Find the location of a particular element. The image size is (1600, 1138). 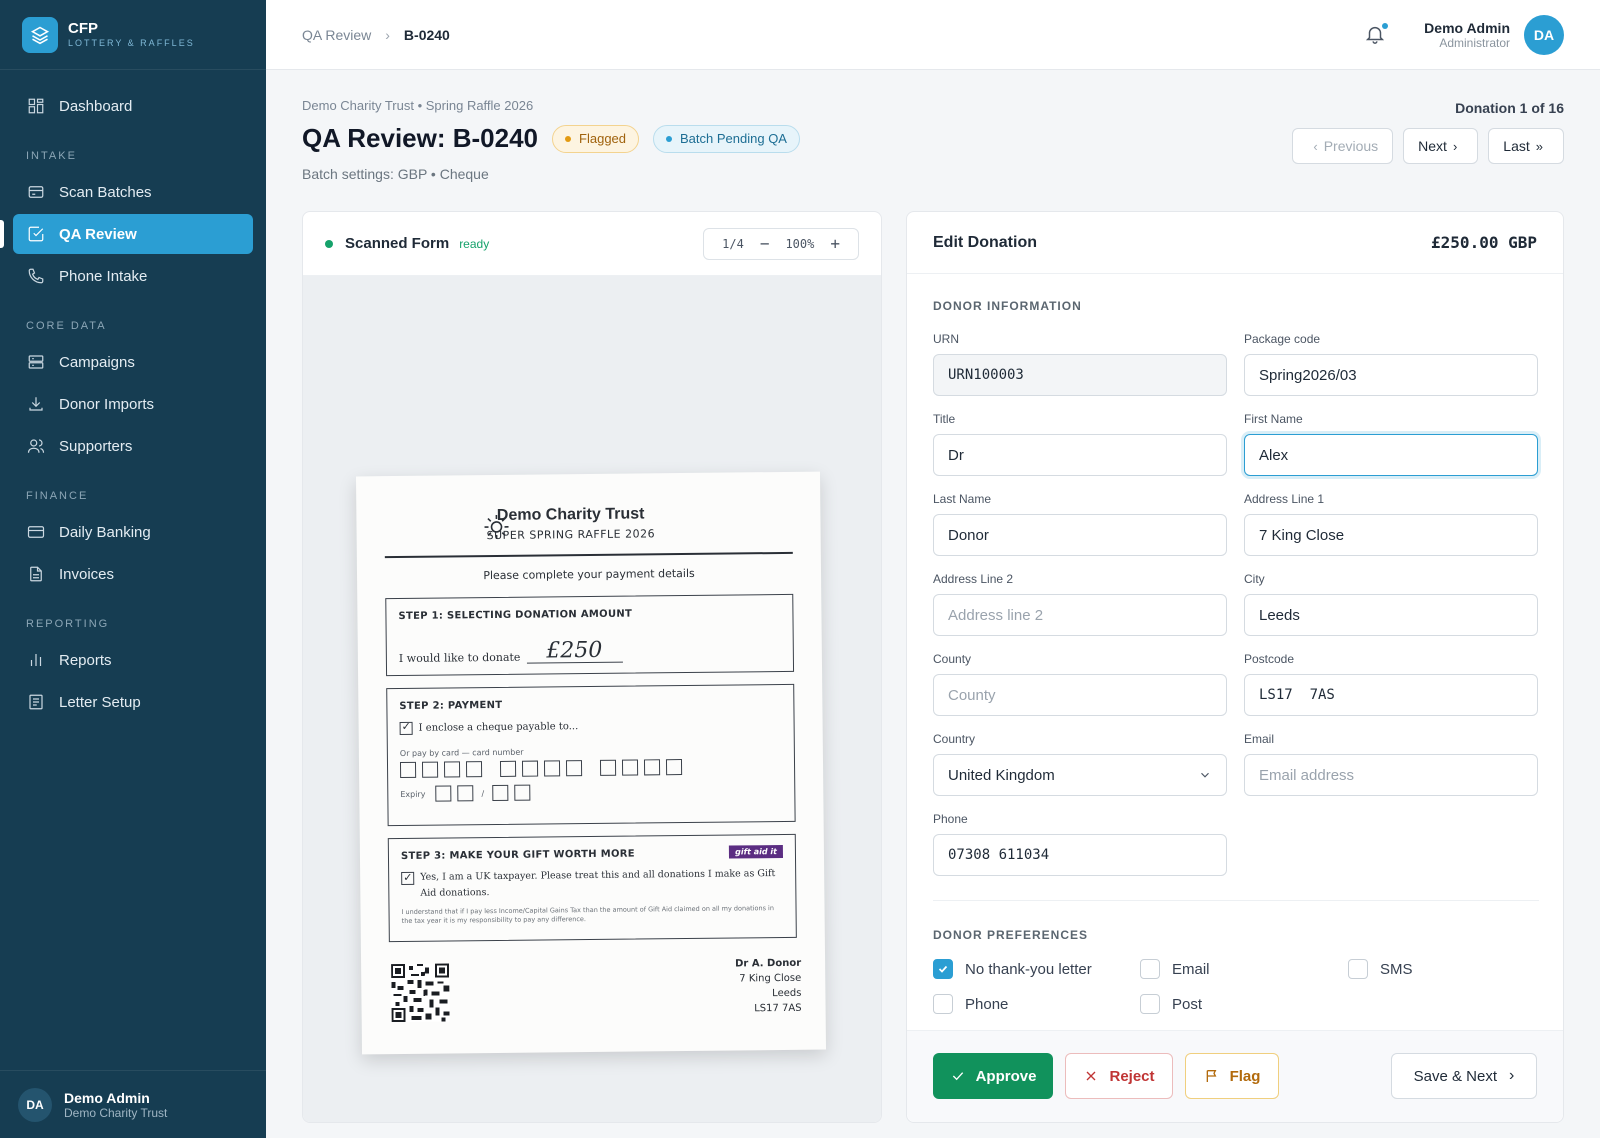

save-next-label: Save & Next is located at coordinates (1455, 1076).